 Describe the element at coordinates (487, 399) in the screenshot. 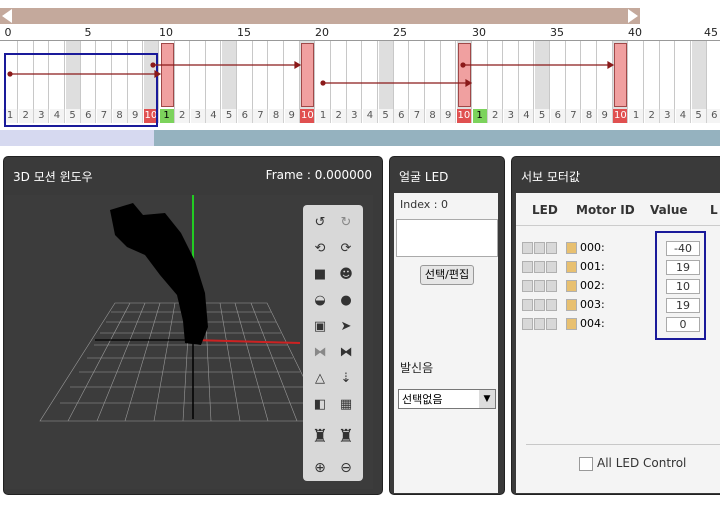

I see `chevron-down-icon: ▼` at that location.